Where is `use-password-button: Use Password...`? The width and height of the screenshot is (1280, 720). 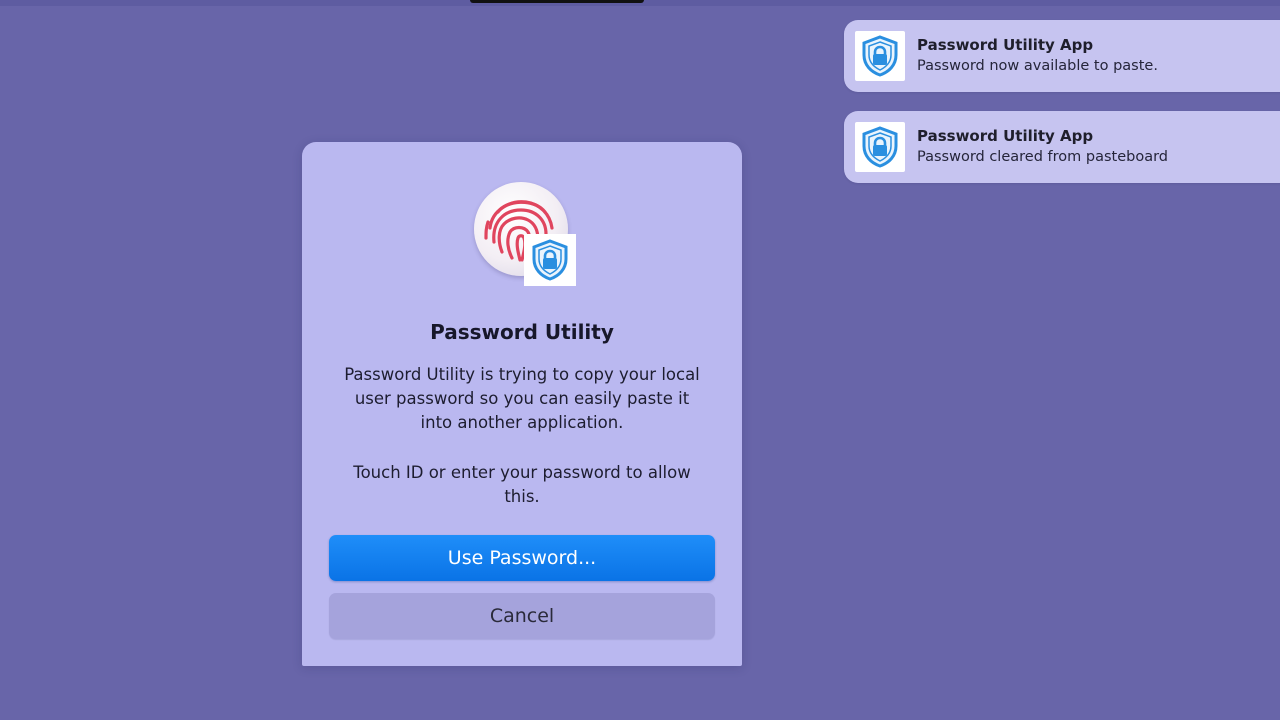
use-password-button: Use Password... is located at coordinates (522, 558).